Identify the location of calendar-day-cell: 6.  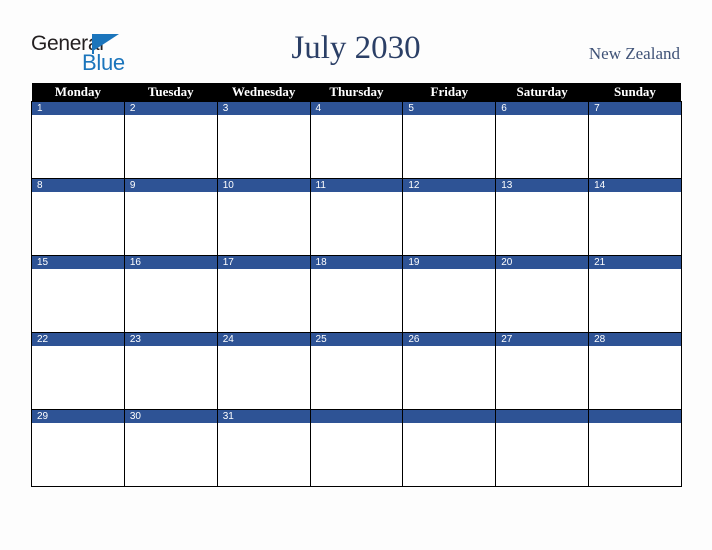
(542, 140).